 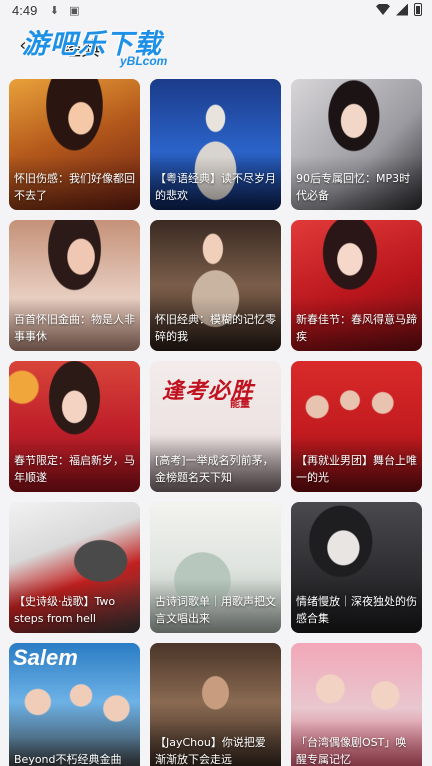 I want to click on playlist-card: 古诗词歌单｜用歌声把文言文唱出来, so click(x=215, y=567).